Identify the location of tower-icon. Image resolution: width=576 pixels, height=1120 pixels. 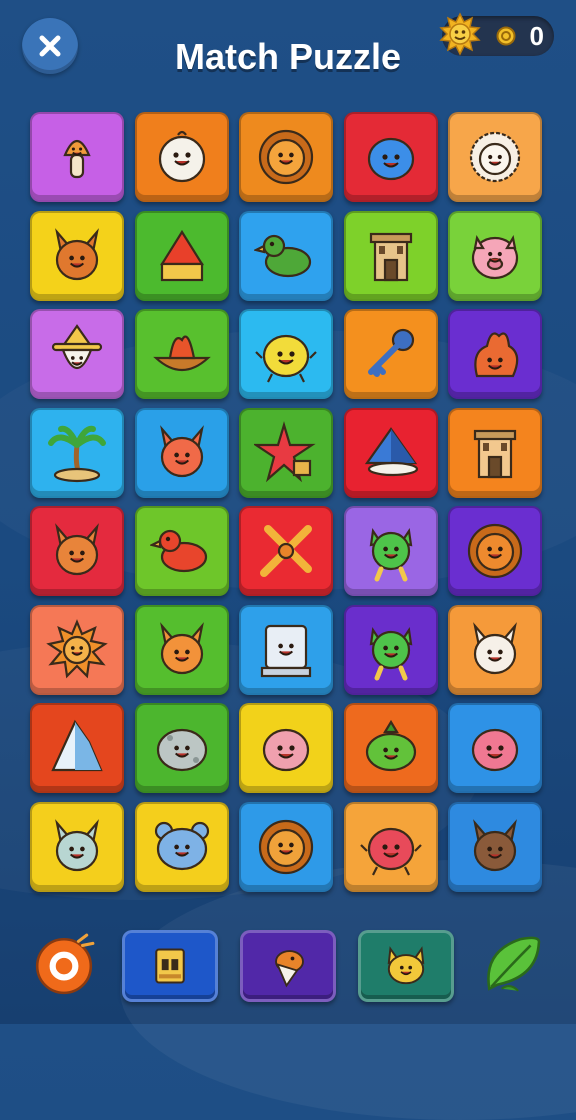
(391, 256).